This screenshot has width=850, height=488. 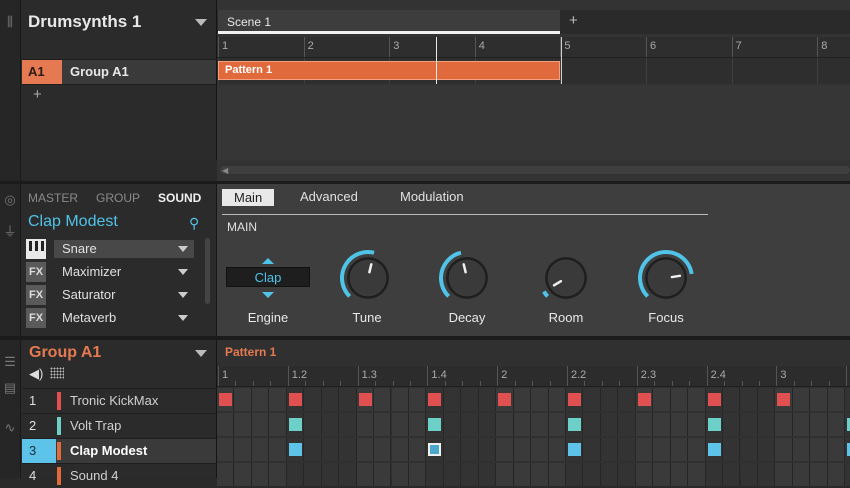 I want to click on scene-tab: Scene 1, so click(x=389, y=22).